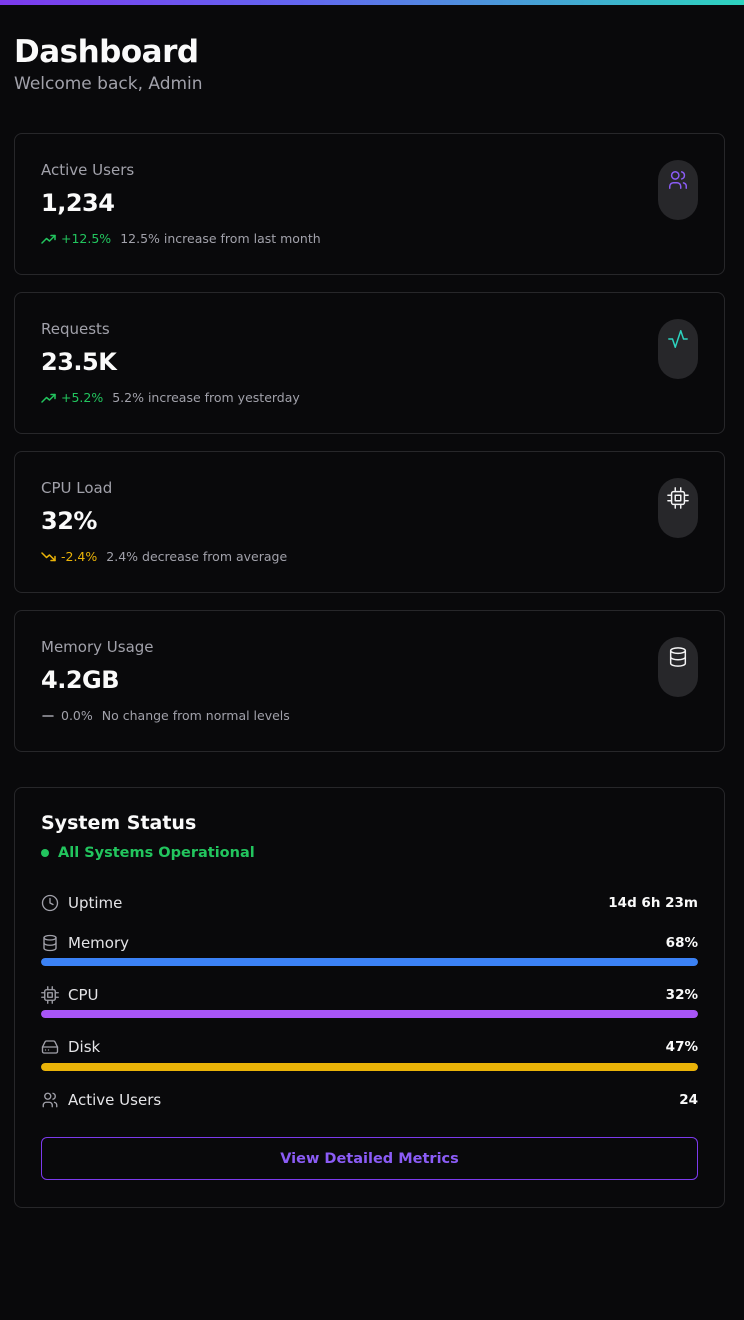 The width and height of the screenshot is (744, 1320). Describe the element at coordinates (206, 397) in the screenshot. I see `stat-description: 5.2% increase from yesterday` at that location.